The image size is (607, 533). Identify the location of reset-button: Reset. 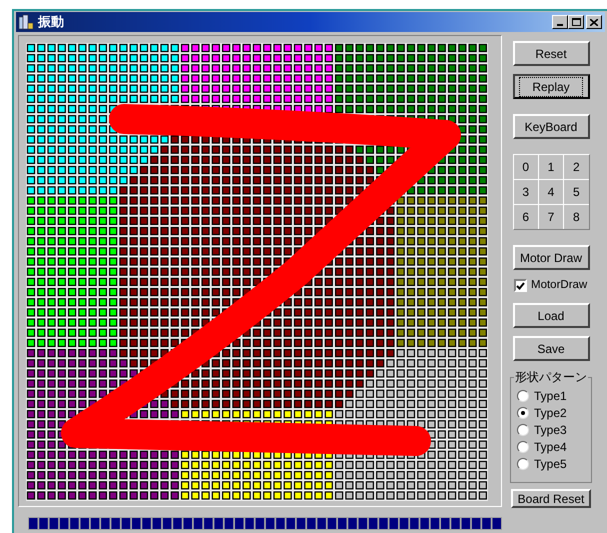
(551, 53).